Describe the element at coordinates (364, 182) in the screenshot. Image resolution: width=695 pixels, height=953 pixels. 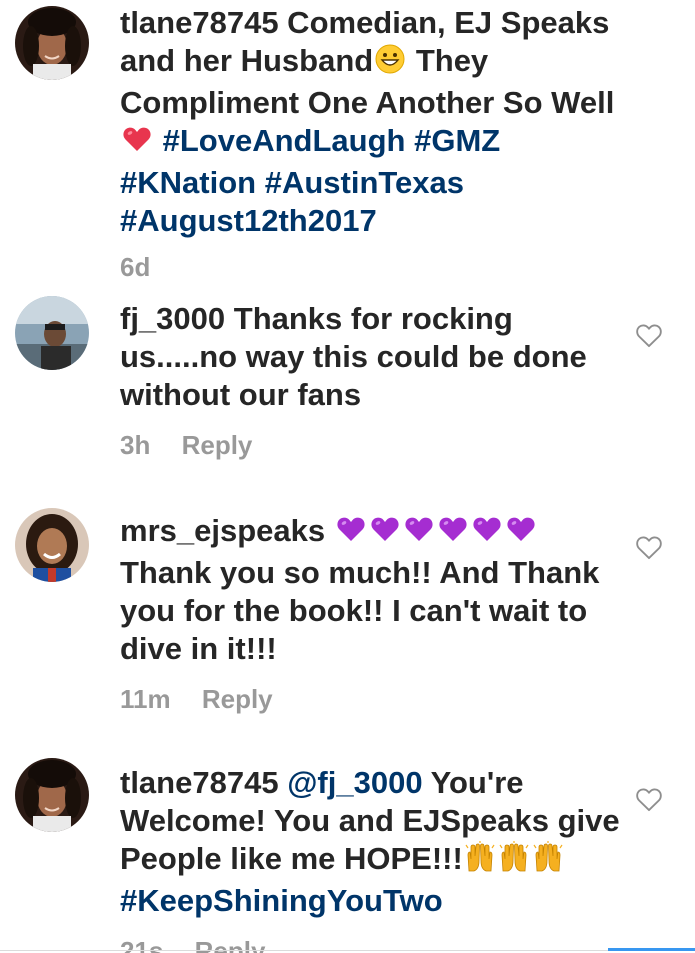
I see `hashtag-link: #AustinTexas` at that location.